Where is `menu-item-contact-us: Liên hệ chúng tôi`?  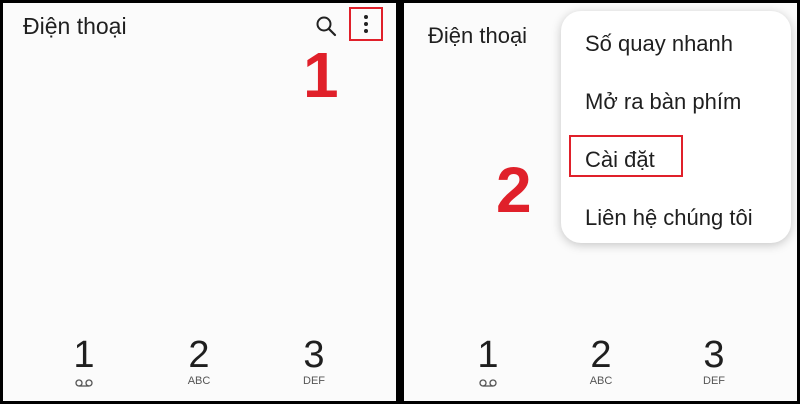
menu-item-contact-us: Liên hệ chúng tôi is located at coordinates (669, 218).